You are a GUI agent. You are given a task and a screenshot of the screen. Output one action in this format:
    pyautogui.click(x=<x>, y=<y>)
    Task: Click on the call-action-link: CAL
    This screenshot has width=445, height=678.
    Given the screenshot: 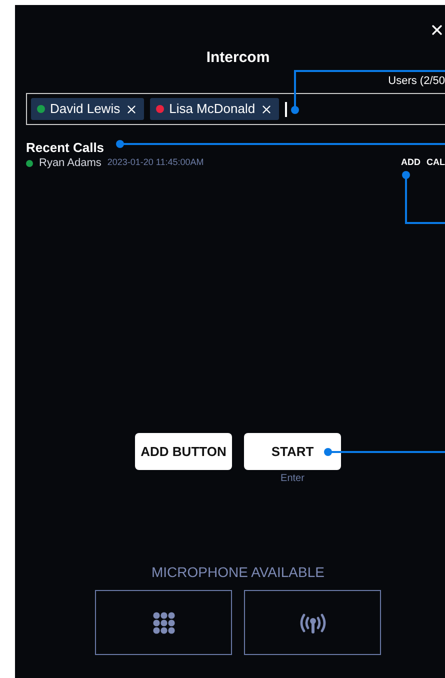 What is the action you would take?
    pyautogui.click(x=435, y=163)
    